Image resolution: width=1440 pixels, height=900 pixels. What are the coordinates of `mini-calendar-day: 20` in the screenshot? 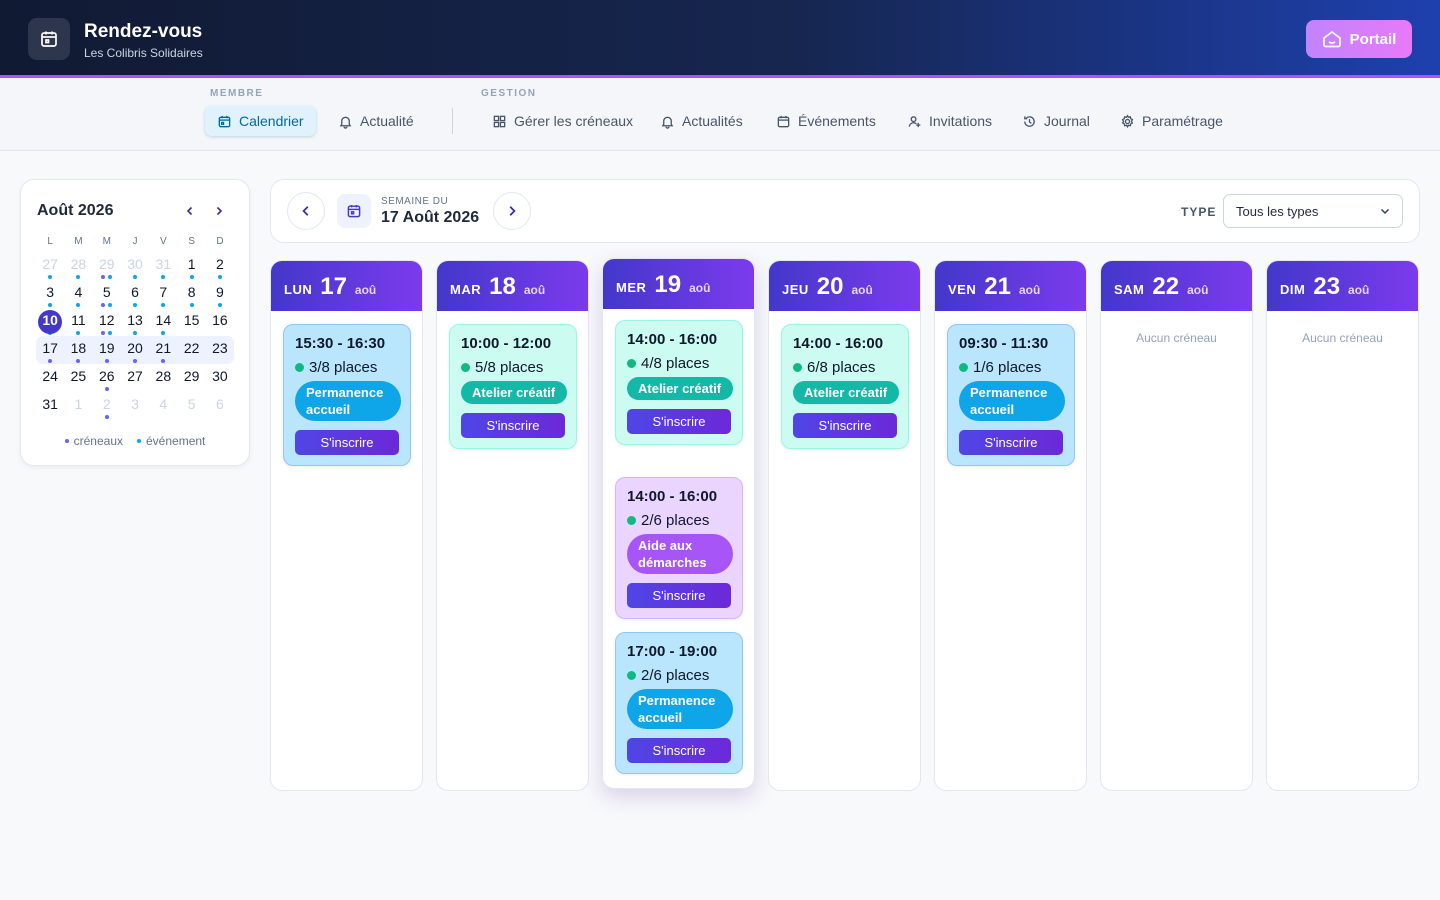 It's located at (135, 350).